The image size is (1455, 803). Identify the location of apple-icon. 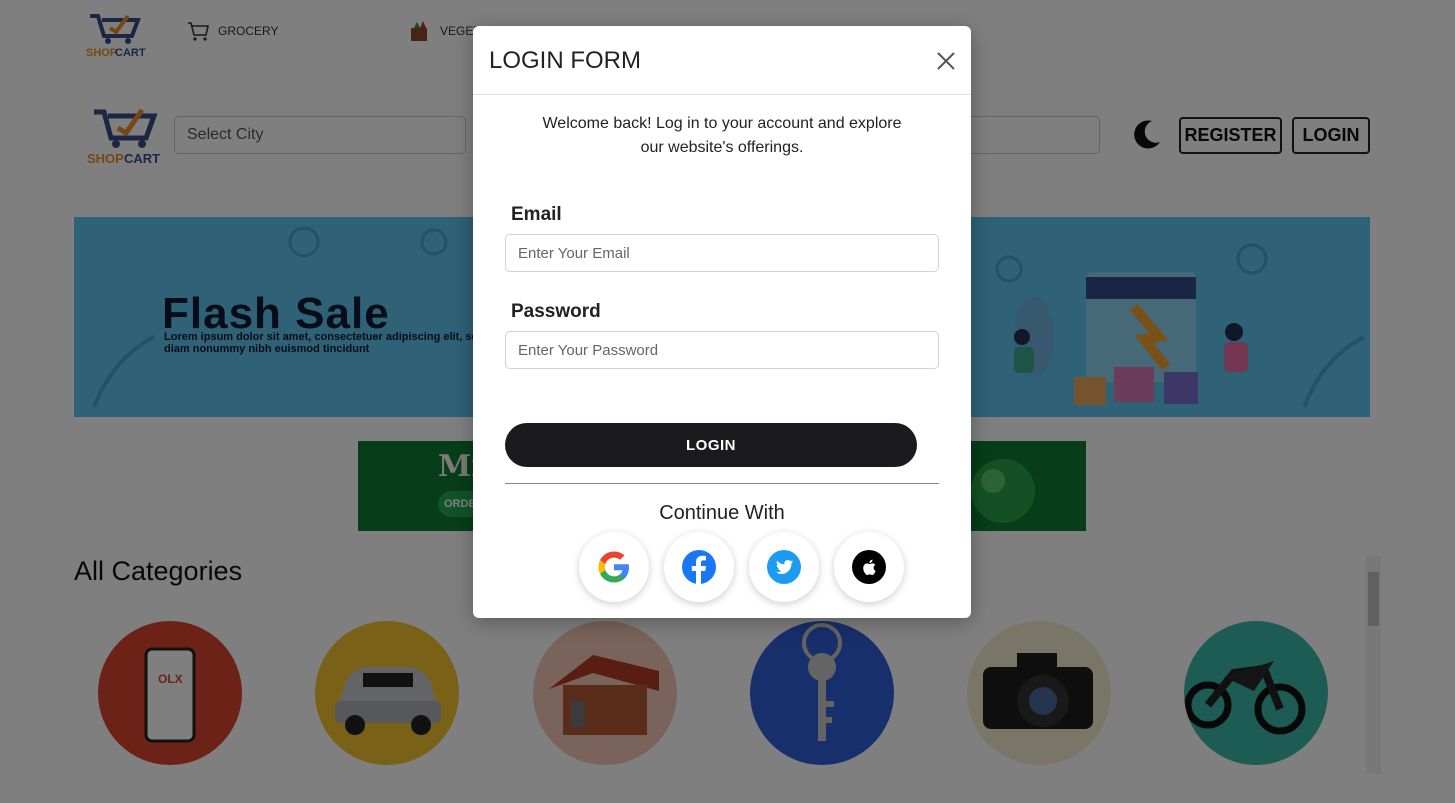
(869, 567).